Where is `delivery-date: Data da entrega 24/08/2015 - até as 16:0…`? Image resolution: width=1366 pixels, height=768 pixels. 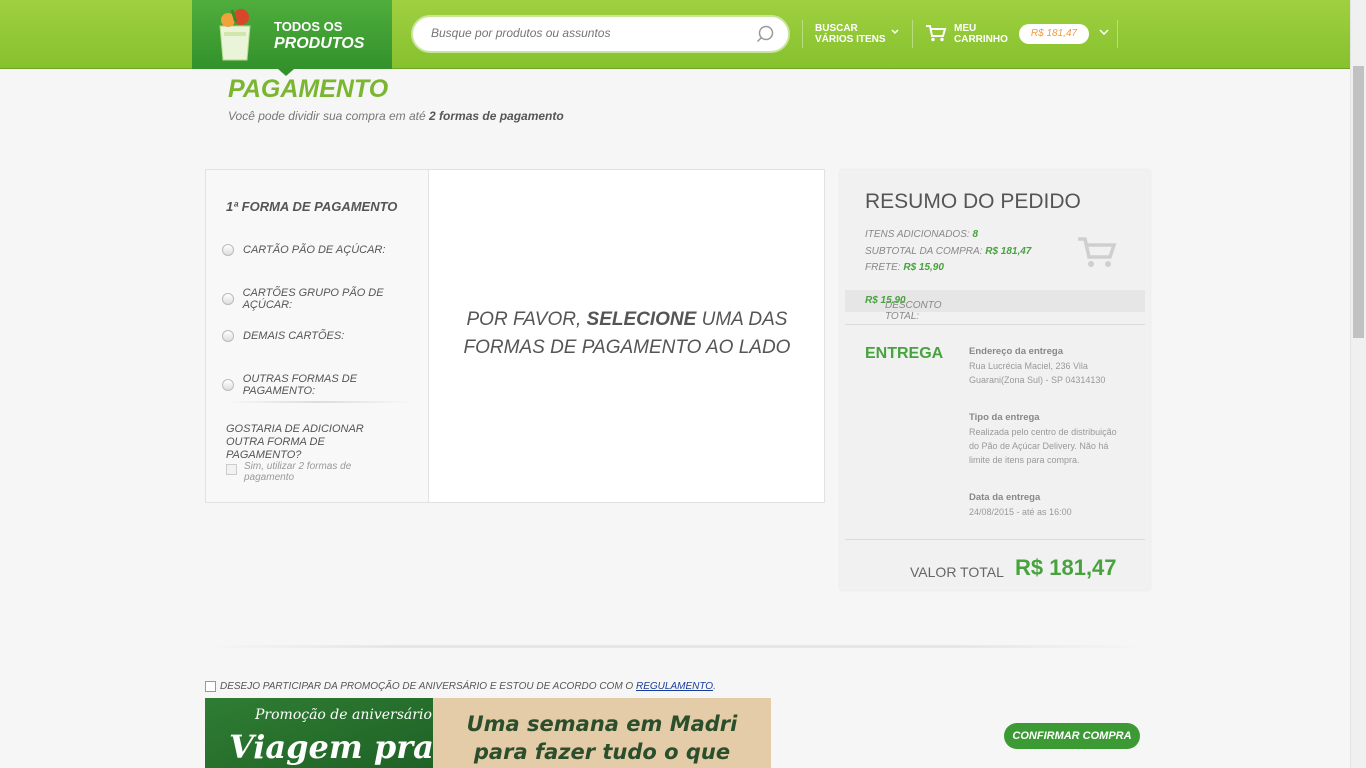
delivery-date: Data da entrega 24/08/2015 - até as 16:0… is located at coordinates (1044, 505).